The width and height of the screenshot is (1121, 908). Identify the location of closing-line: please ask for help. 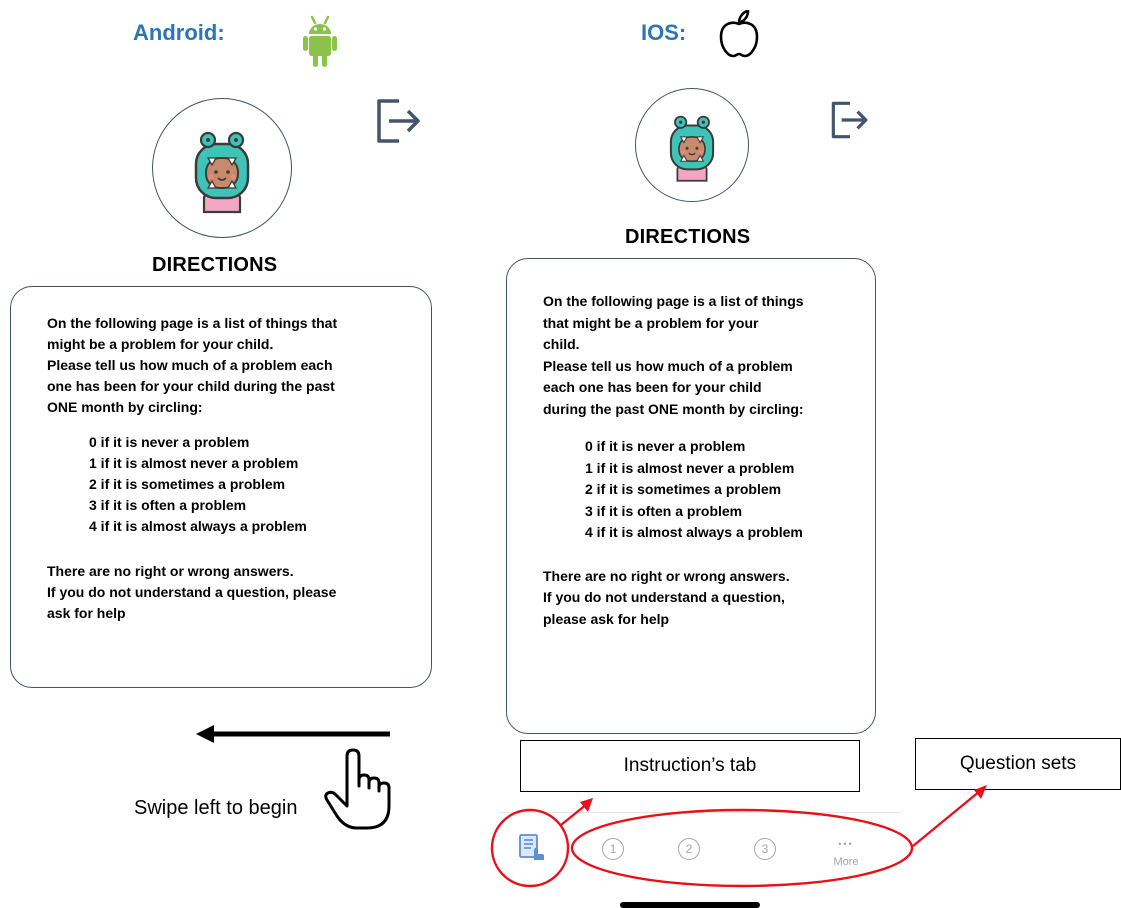
(606, 618).